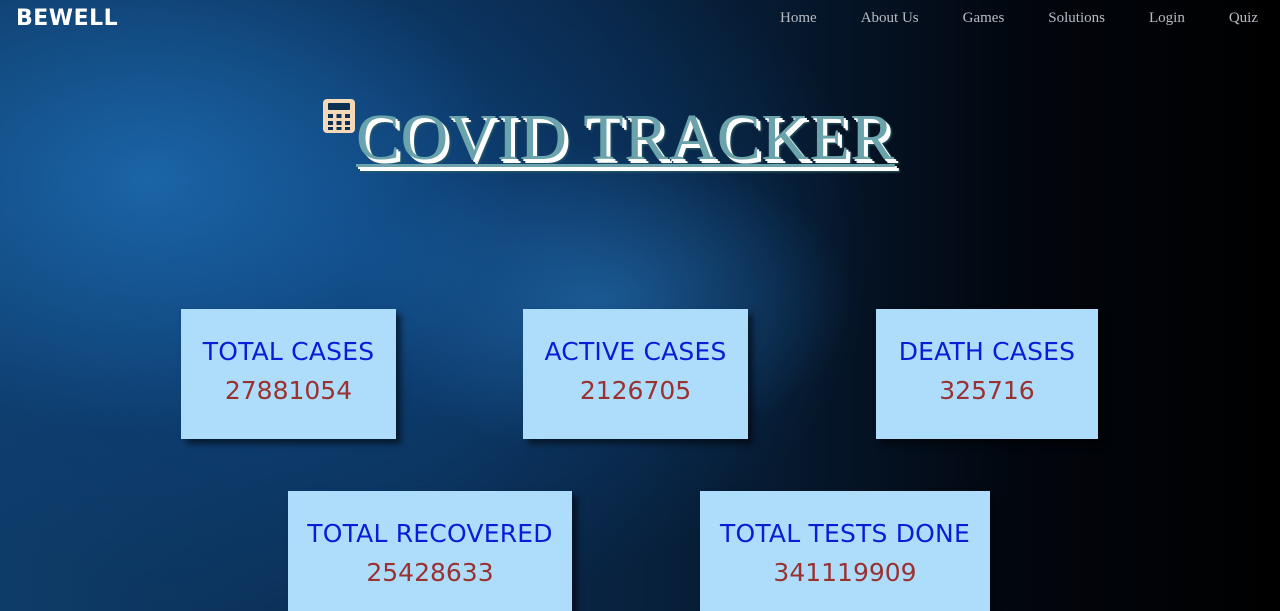  I want to click on stat-value: 27881054, so click(288, 390).